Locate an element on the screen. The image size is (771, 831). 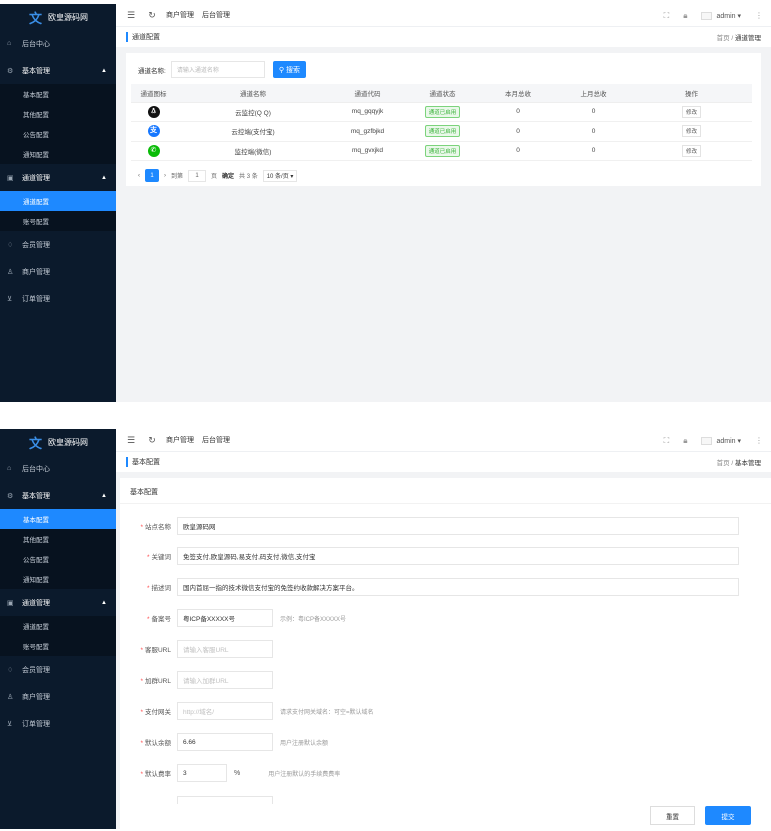
search-row: 通道名称: 请输入通道名称 ⚲ 搜索 is located at coordinates (222, 69).